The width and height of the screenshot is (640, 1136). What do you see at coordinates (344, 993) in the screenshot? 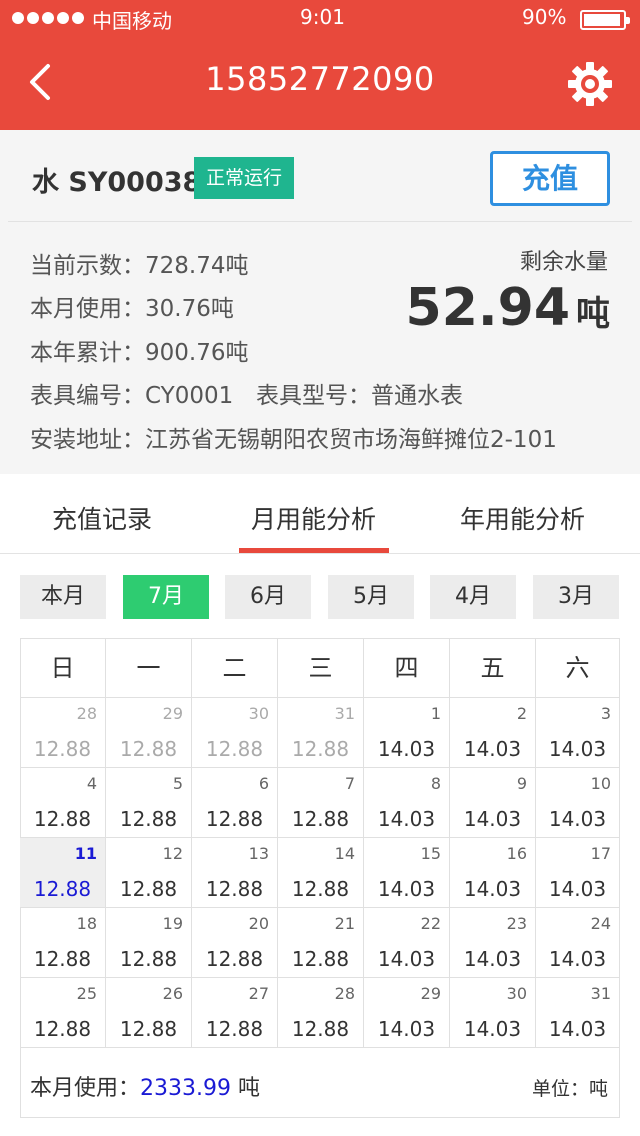
I see `day-number: 28` at bounding box center [344, 993].